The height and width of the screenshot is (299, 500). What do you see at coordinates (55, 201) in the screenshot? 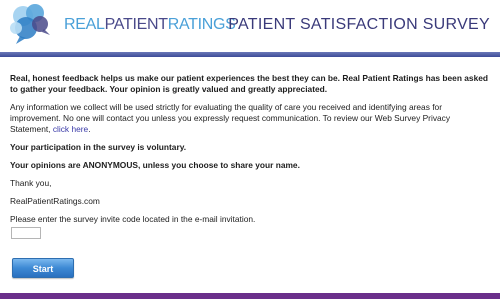
I see `signature-text: RealPatientRatings.com` at bounding box center [55, 201].